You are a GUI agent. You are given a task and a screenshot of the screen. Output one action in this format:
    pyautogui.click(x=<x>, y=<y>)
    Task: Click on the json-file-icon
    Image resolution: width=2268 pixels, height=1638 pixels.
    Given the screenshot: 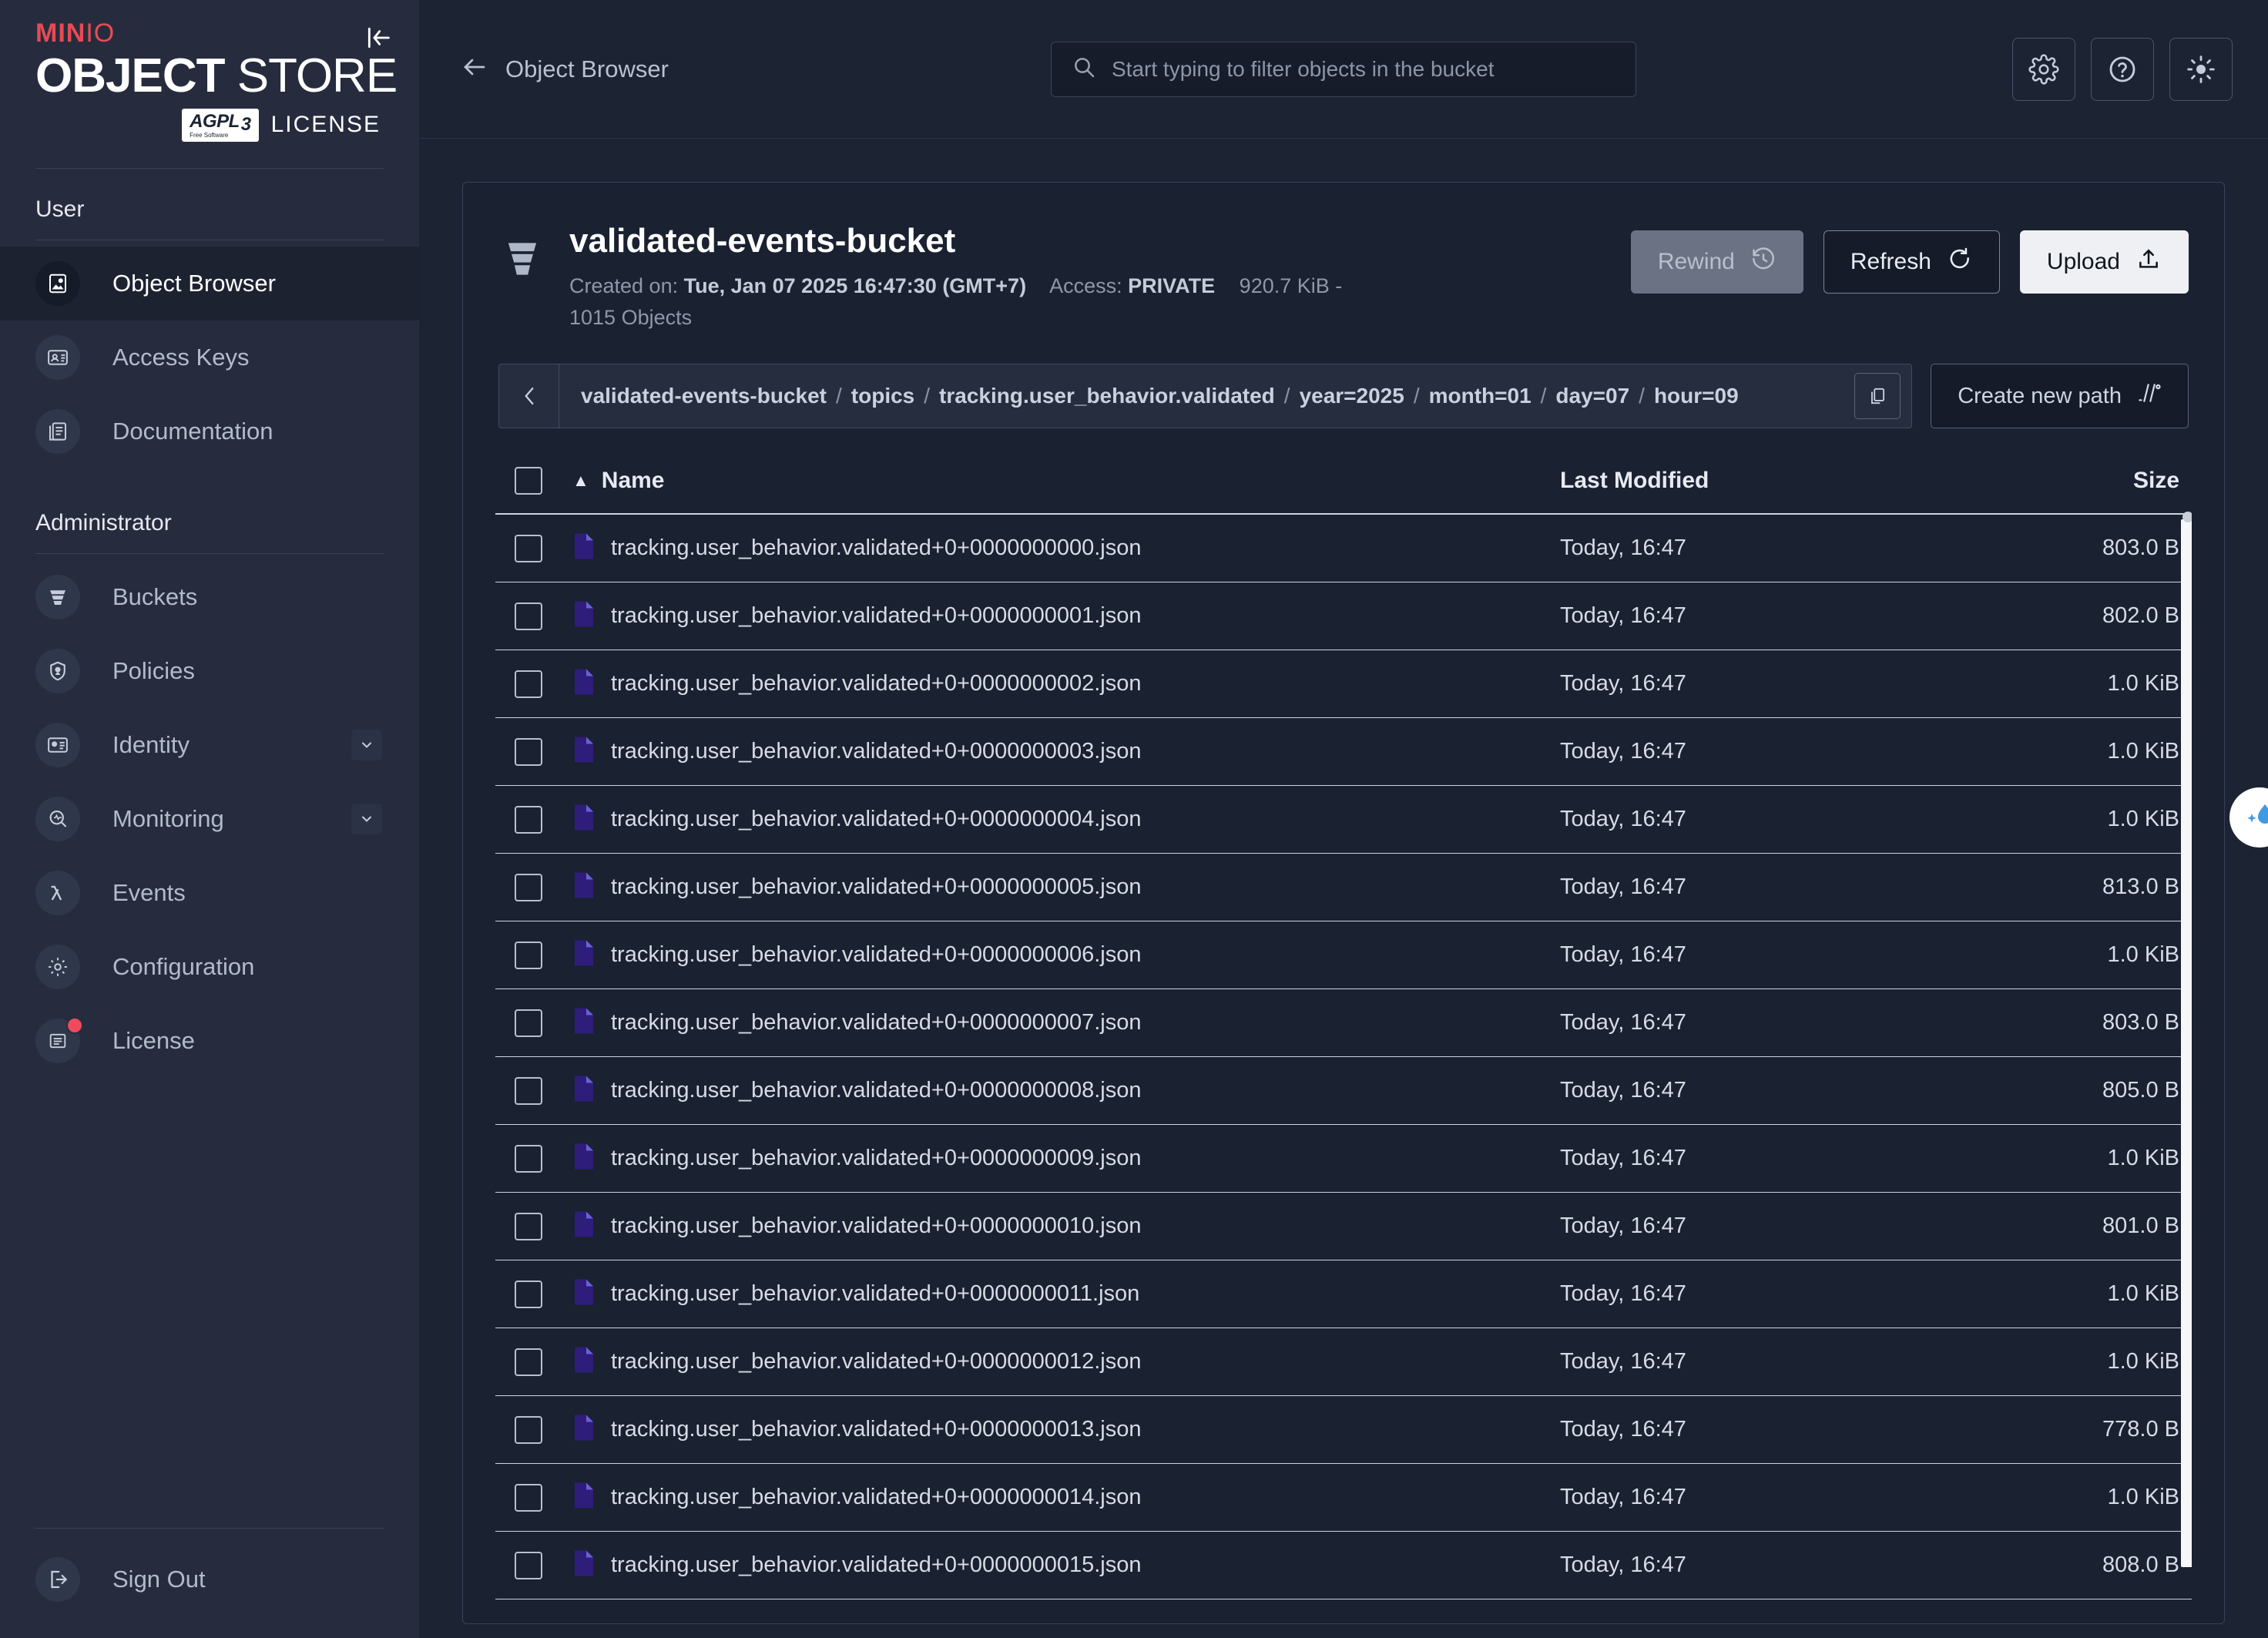 What is the action you would take?
    pyautogui.click(x=584, y=1294)
    